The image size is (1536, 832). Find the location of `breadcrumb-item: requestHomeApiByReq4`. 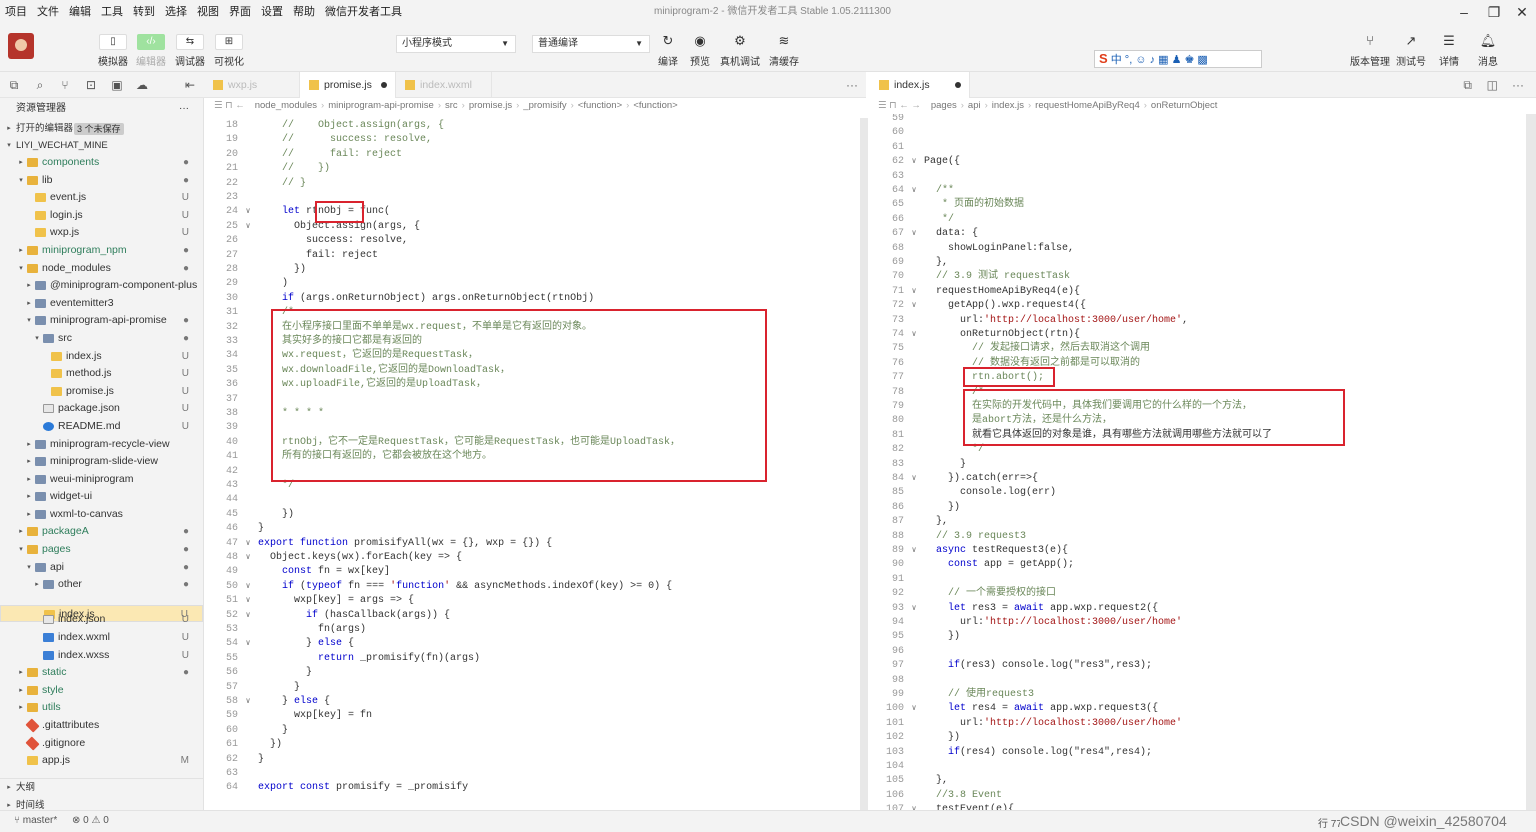

breadcrumb-item: requestHomeApiByReq4 is located at coordinates (1087, 105).